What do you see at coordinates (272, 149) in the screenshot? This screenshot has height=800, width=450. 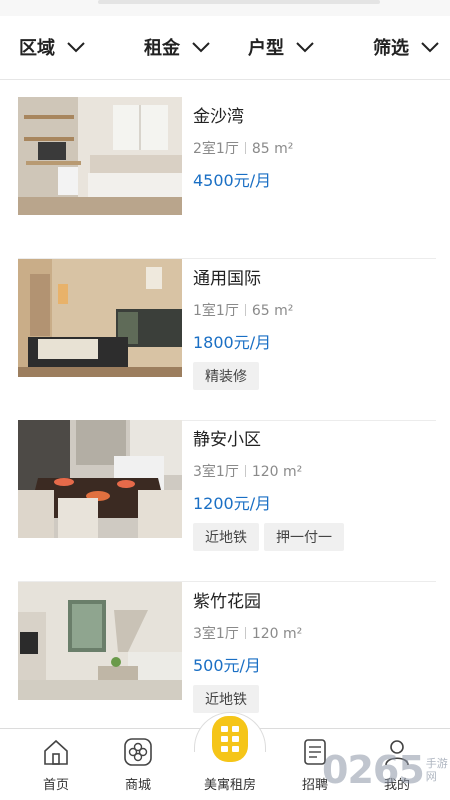 I see `listing-area: 85 m²` at bounding box center [272, 149].